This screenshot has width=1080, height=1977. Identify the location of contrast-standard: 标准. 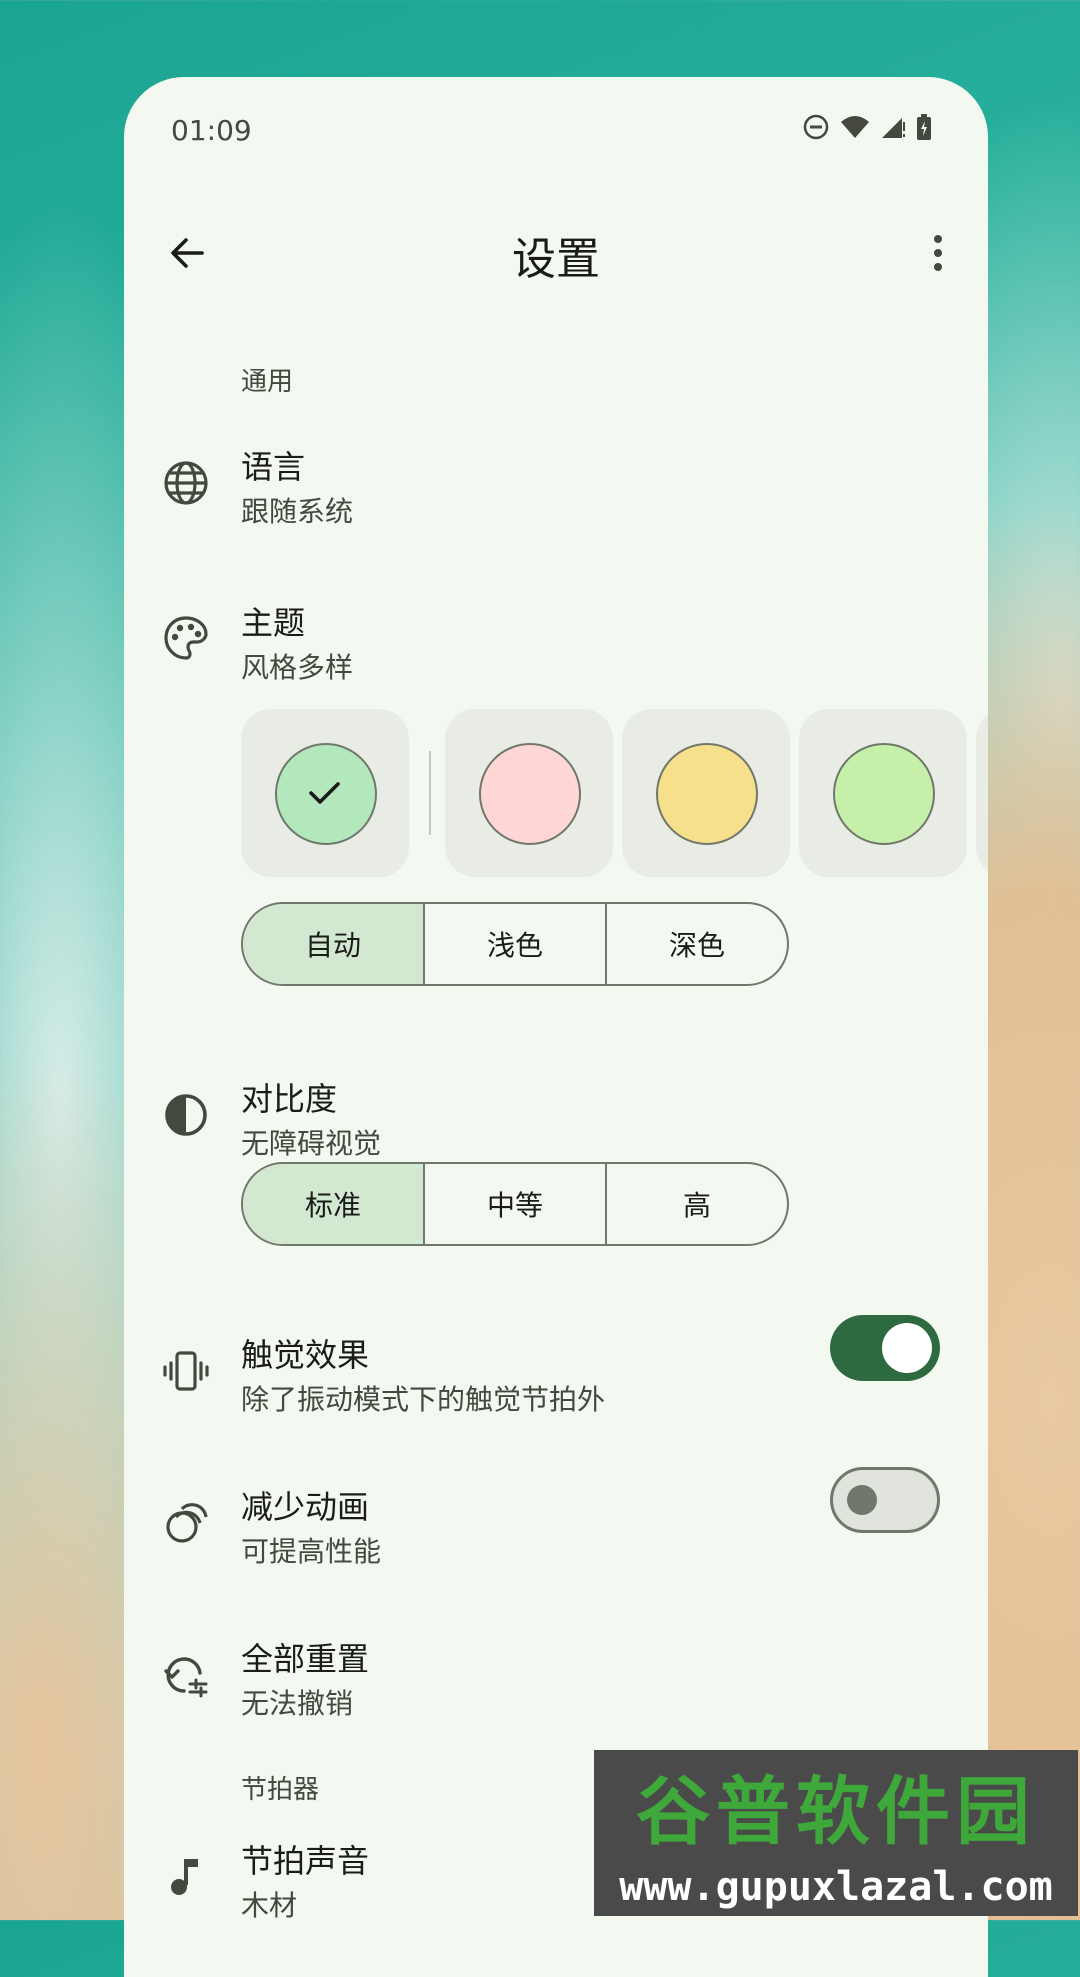
(333, 1204).